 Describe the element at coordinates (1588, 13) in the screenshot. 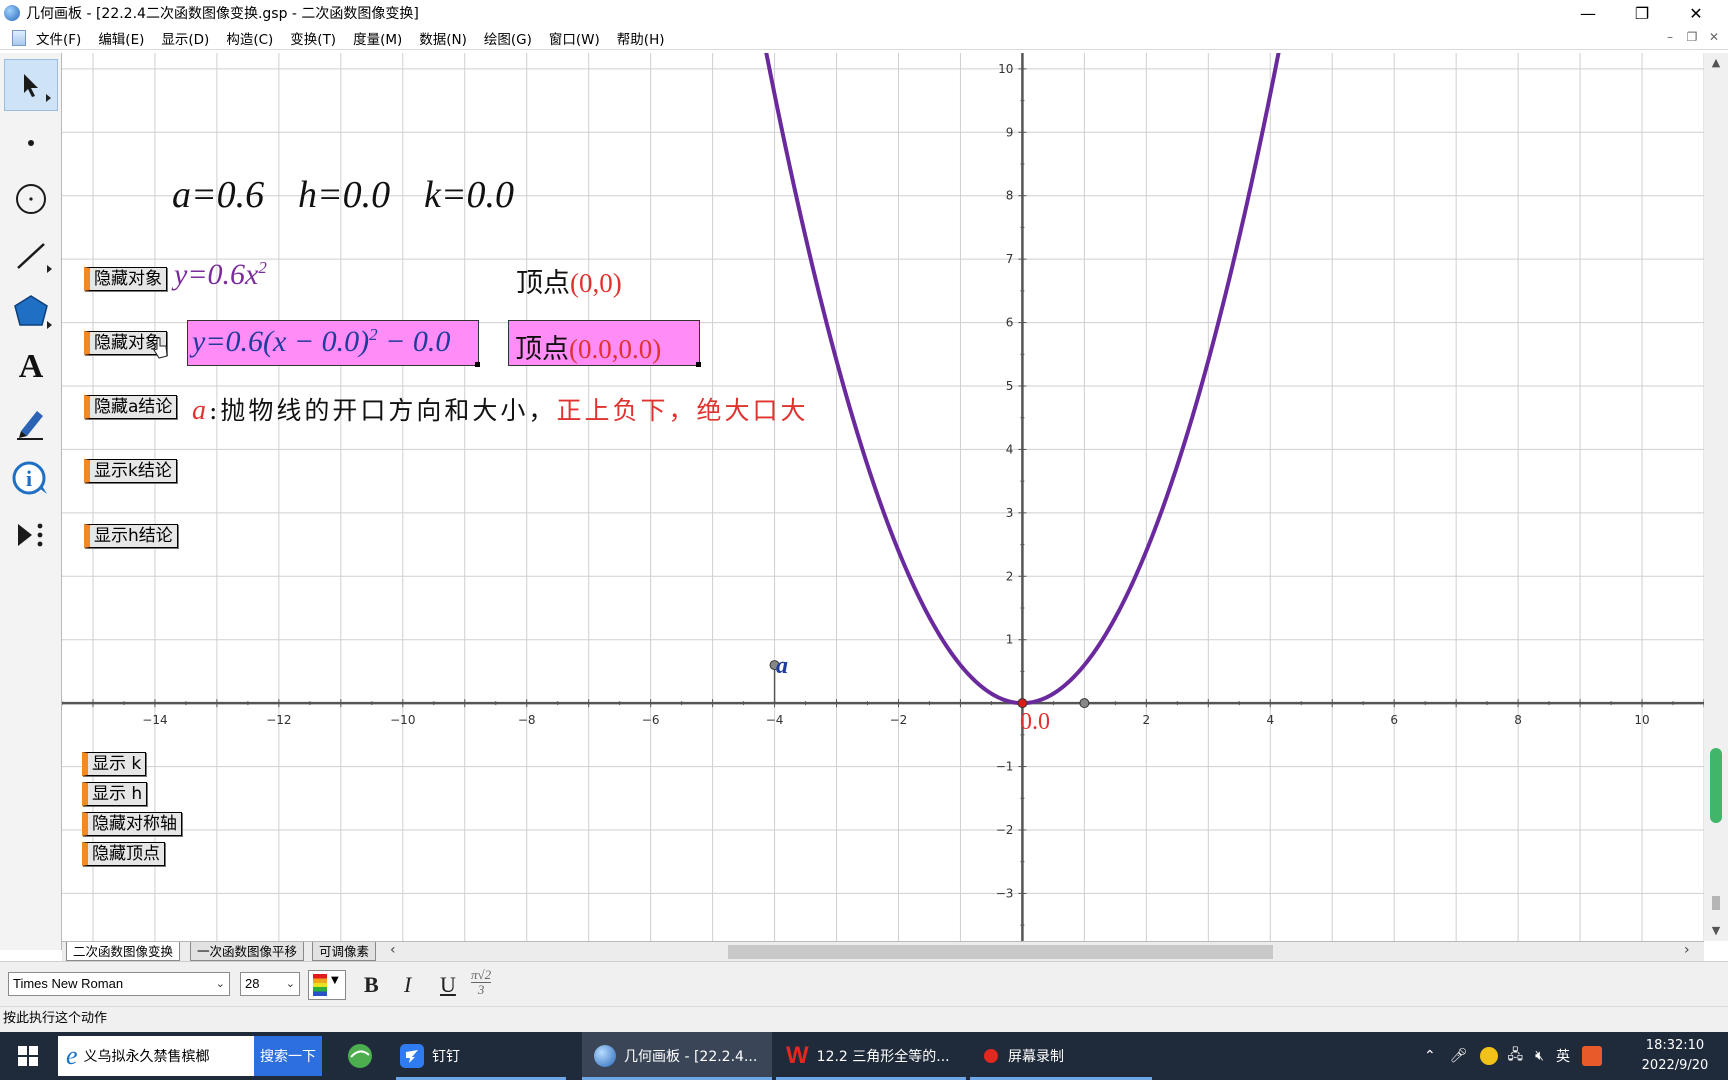

I see `minimize-button: —` at that location.